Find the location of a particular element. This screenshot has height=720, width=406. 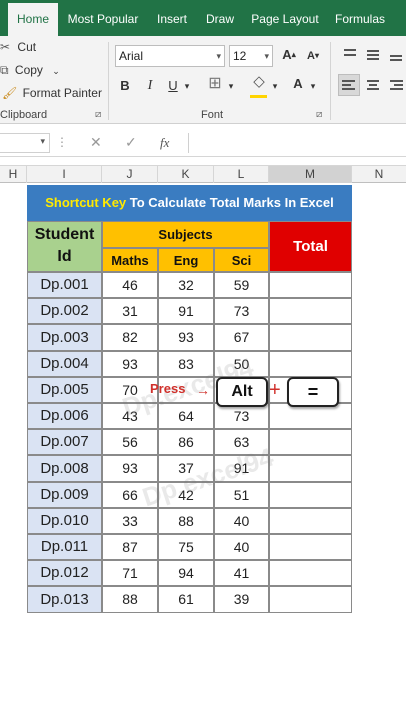

align-center-button is located at coordinates (373, 85).